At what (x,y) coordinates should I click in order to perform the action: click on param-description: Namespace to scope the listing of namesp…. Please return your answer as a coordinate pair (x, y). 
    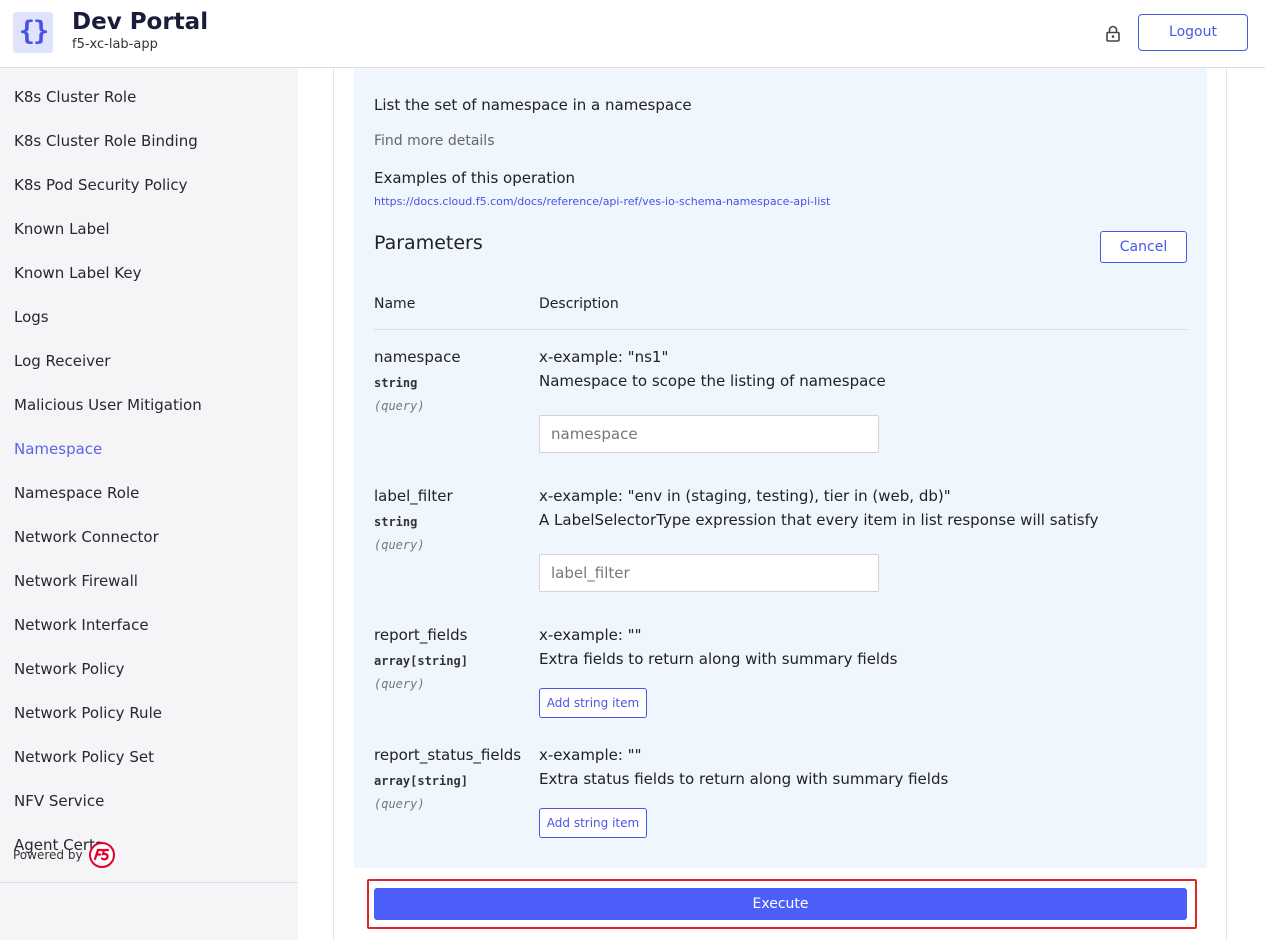
    Looking at the image, I should click on (712, 381).